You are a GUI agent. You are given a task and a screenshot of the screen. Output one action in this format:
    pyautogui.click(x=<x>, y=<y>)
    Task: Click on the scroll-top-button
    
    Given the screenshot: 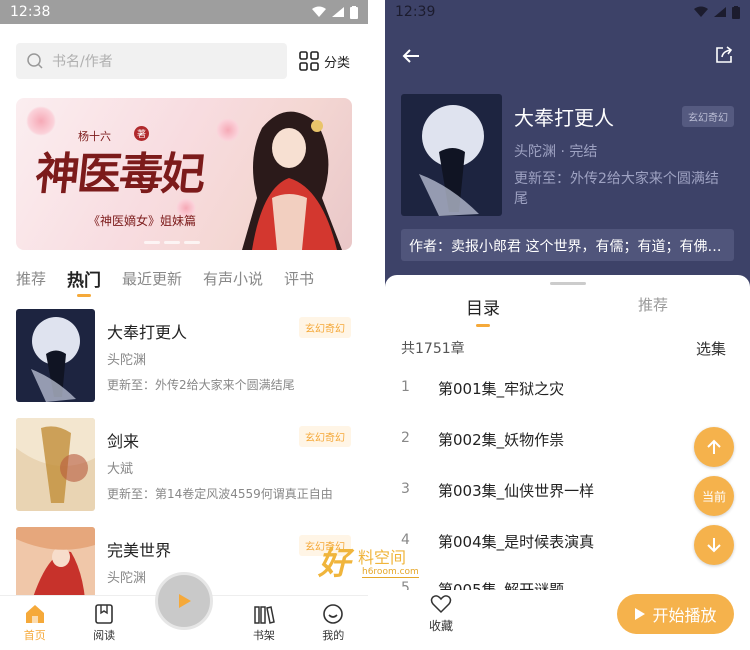 What is the action you would take?
    pyautogui.click(x=714, y=447)
    